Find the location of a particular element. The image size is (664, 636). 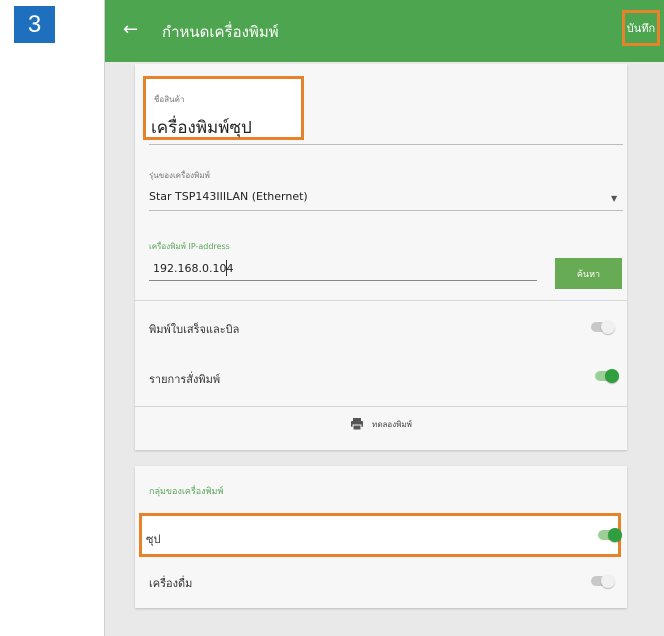

arrow-left-icon: ← is located at coordinates (130, 30).